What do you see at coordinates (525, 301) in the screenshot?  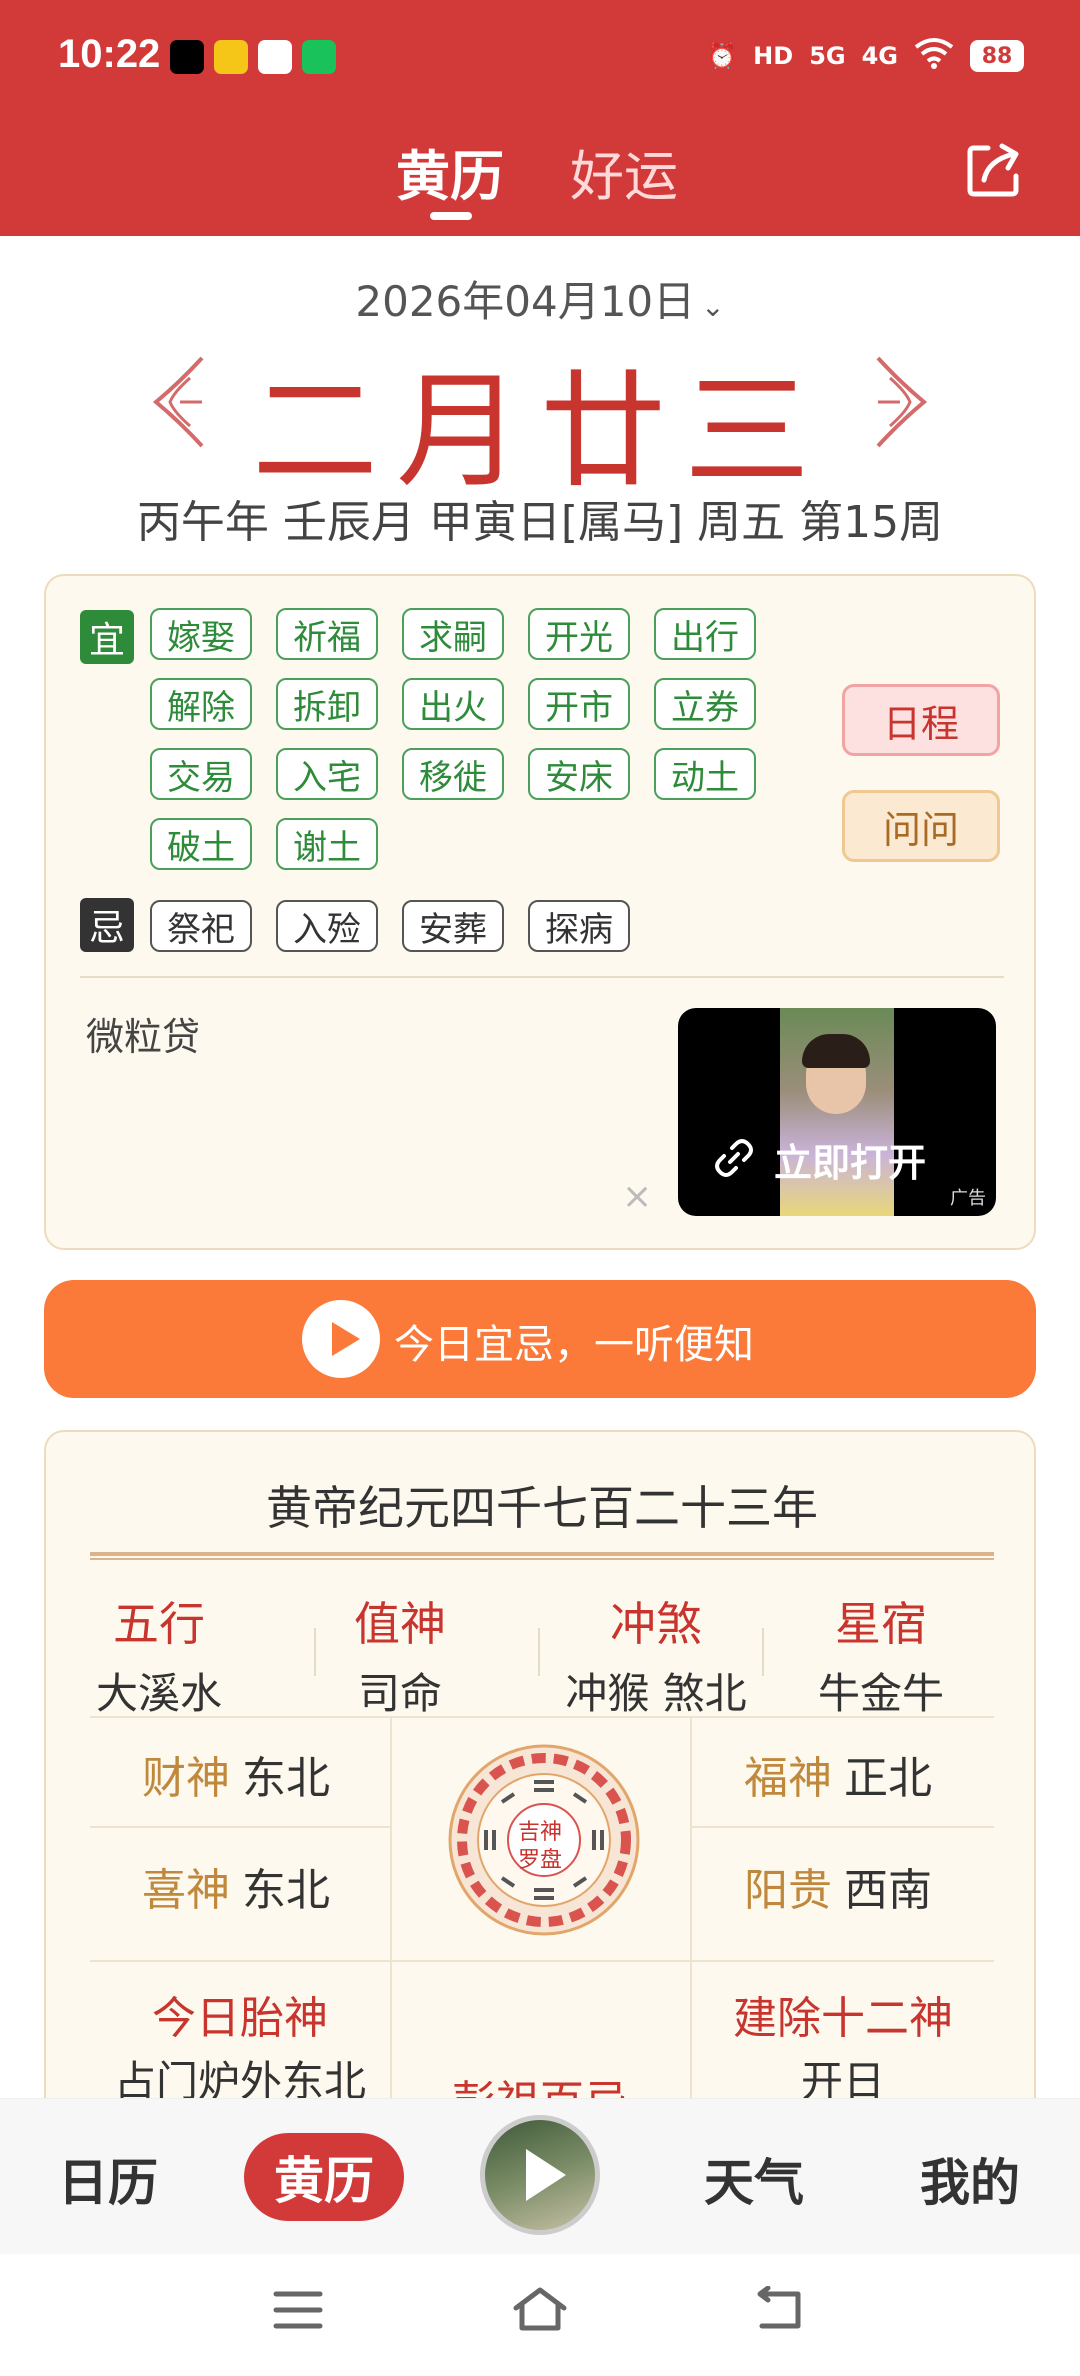 I see `selected-date: 2026年04月10日` at bounding box center [525, 301].